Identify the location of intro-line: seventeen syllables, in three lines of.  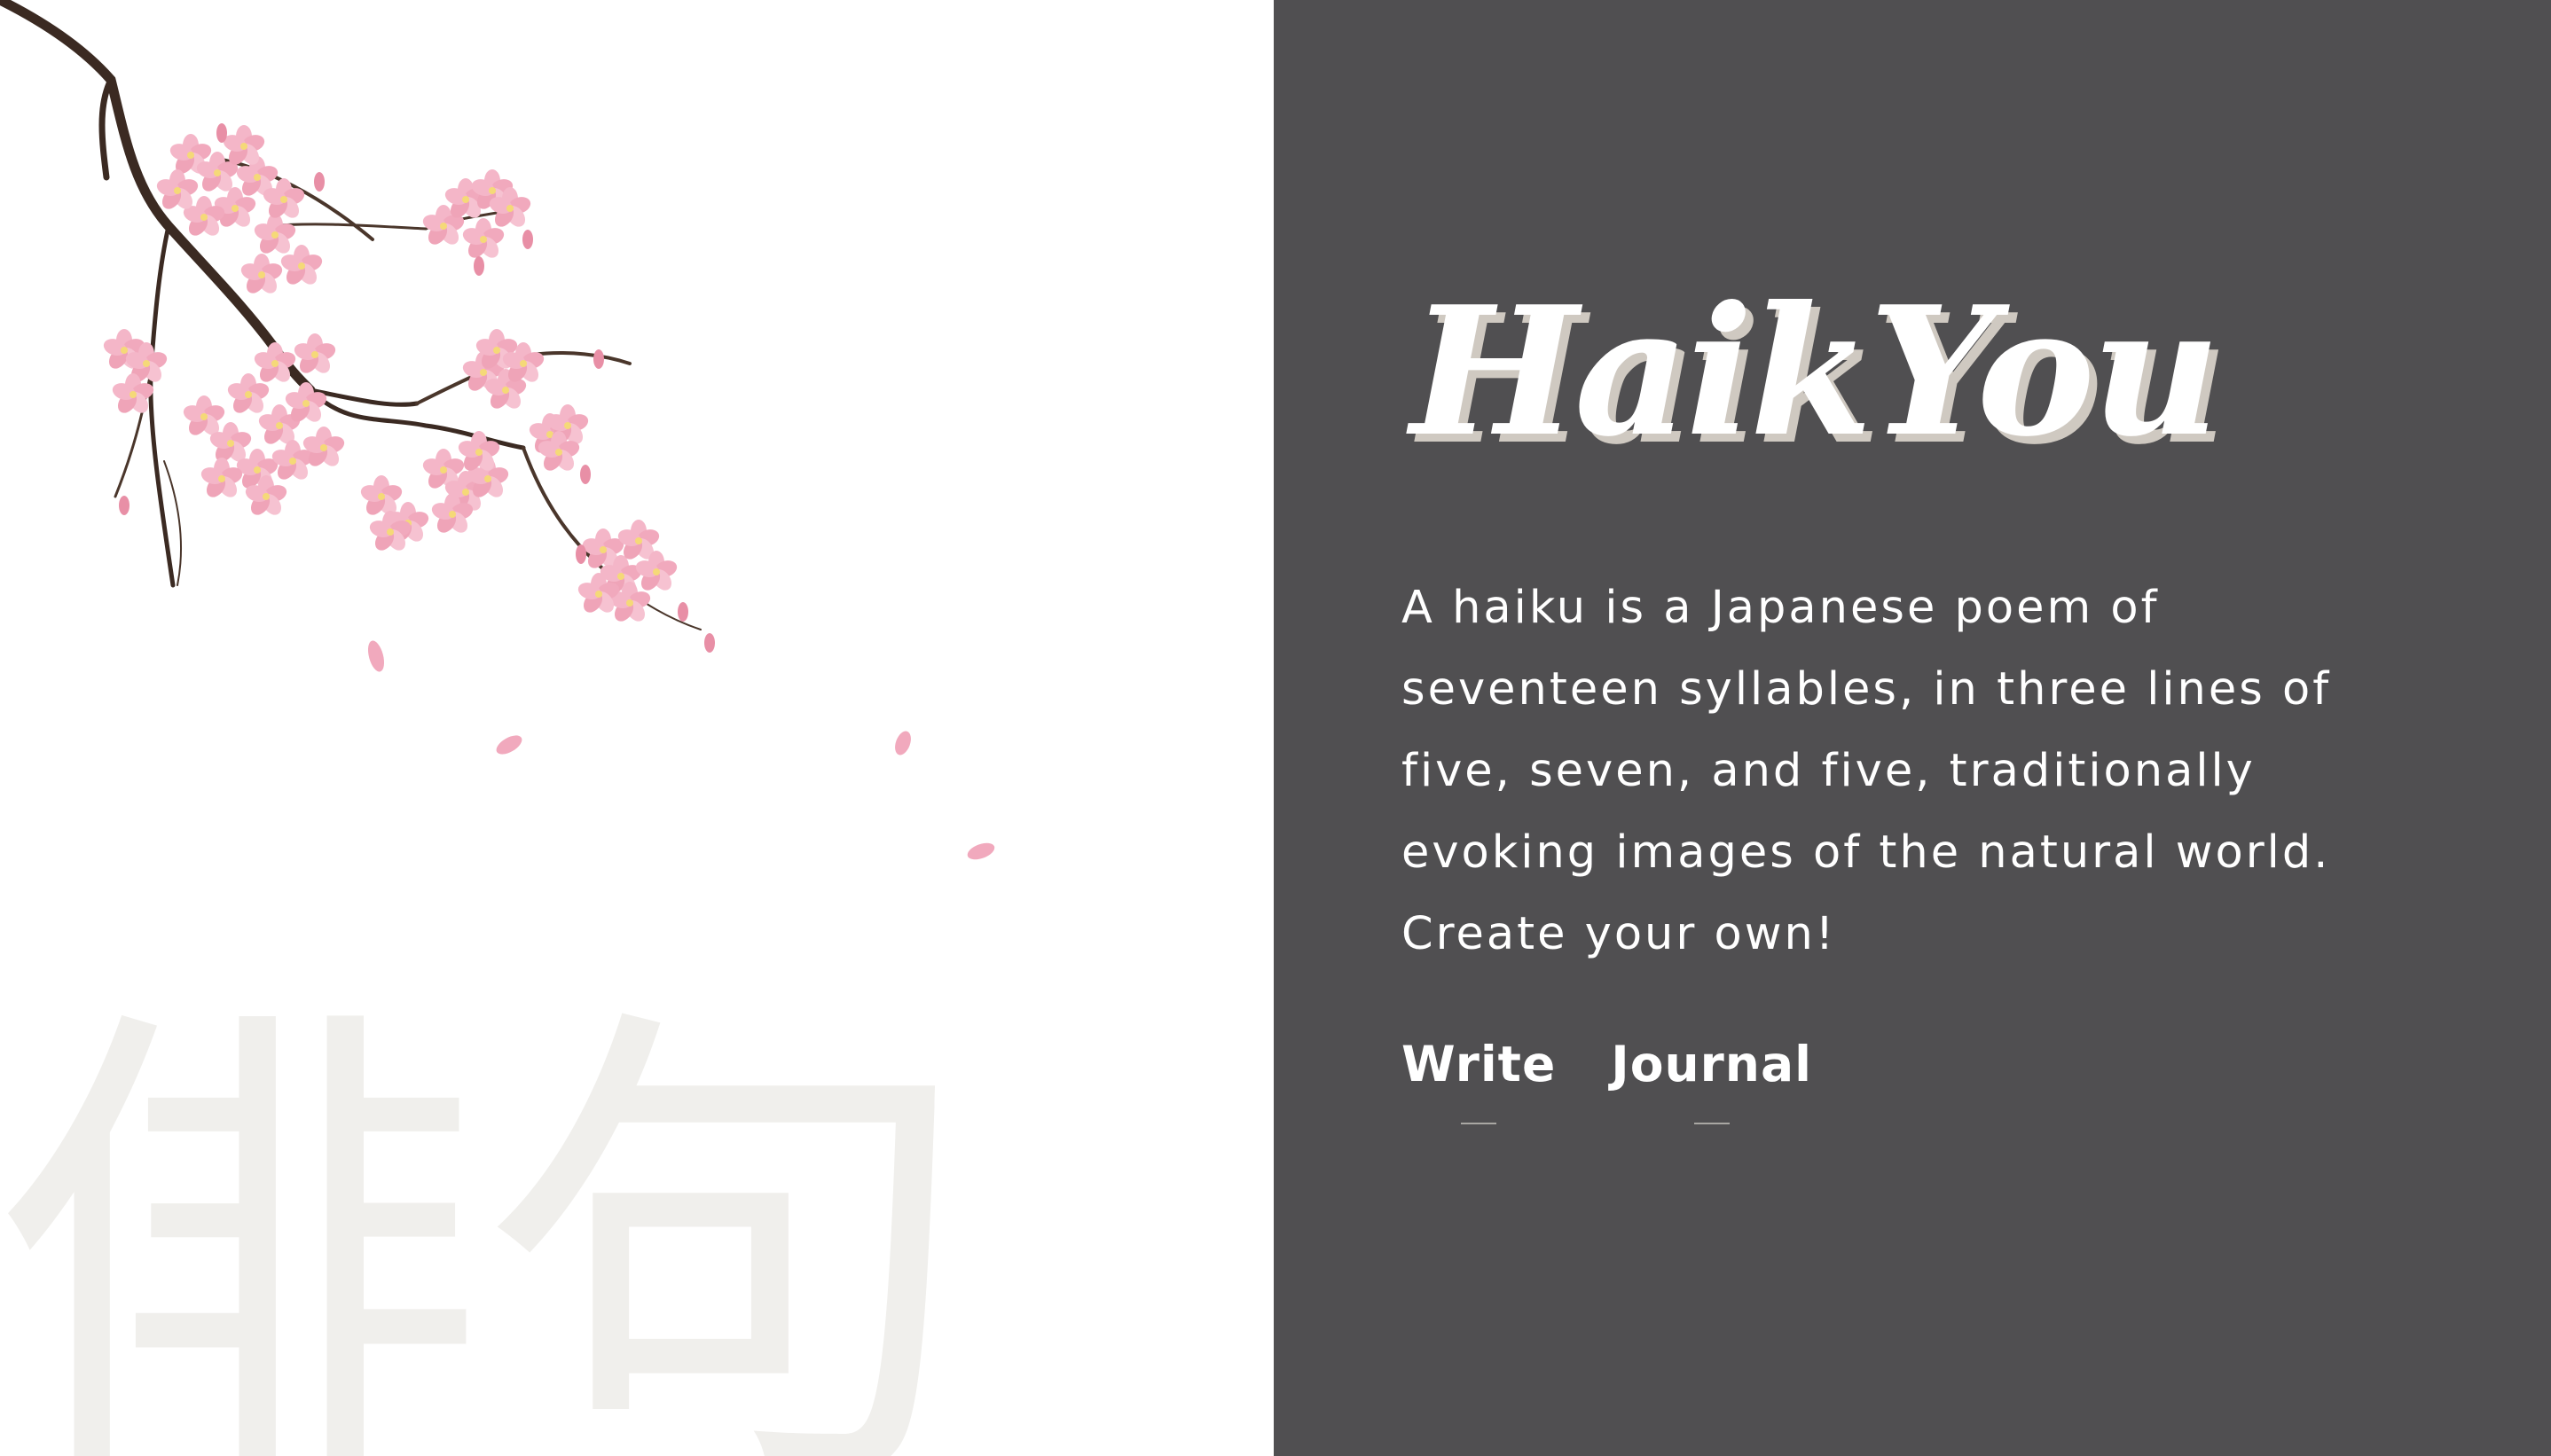
(1866, 689).